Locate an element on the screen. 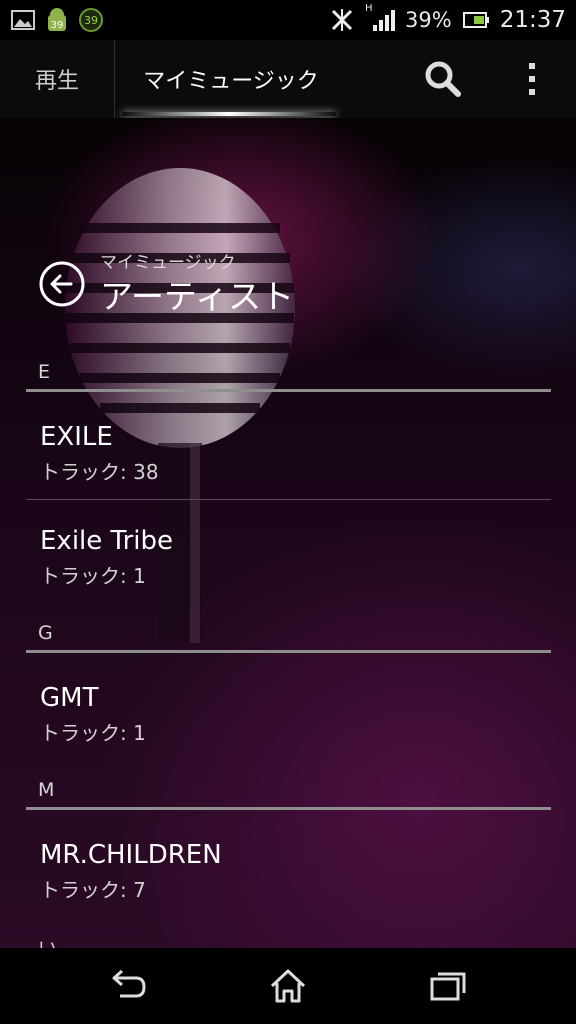 The height and width of the screenshot is (1024, 576). page-header: マイミュージック アーティスト is located at coordinates (298, 288).